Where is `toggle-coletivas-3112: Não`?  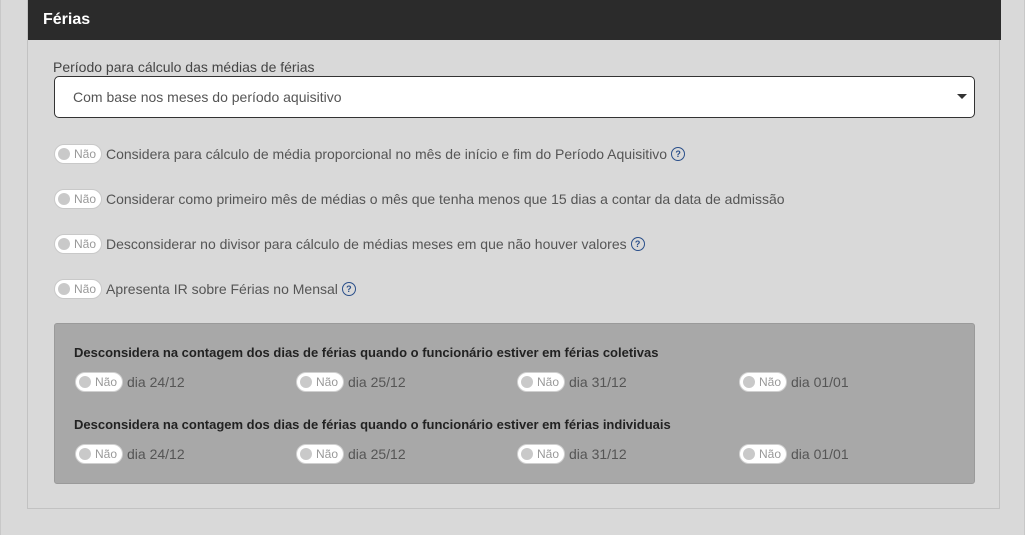 toggle-coletivas-3112: Não is located at coordinates (541, 382).